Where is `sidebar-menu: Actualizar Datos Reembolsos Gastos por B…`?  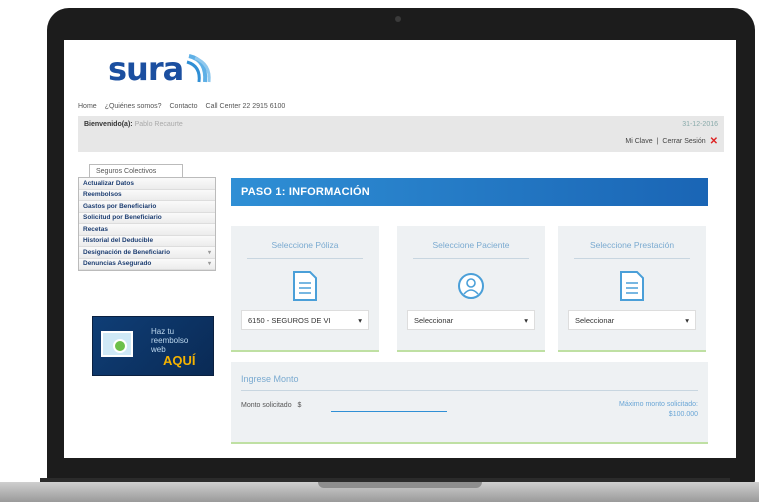 sidebar-menu: Actualizar Datos Reembolsos Gastos por B… is located at coordinates (147, 224).